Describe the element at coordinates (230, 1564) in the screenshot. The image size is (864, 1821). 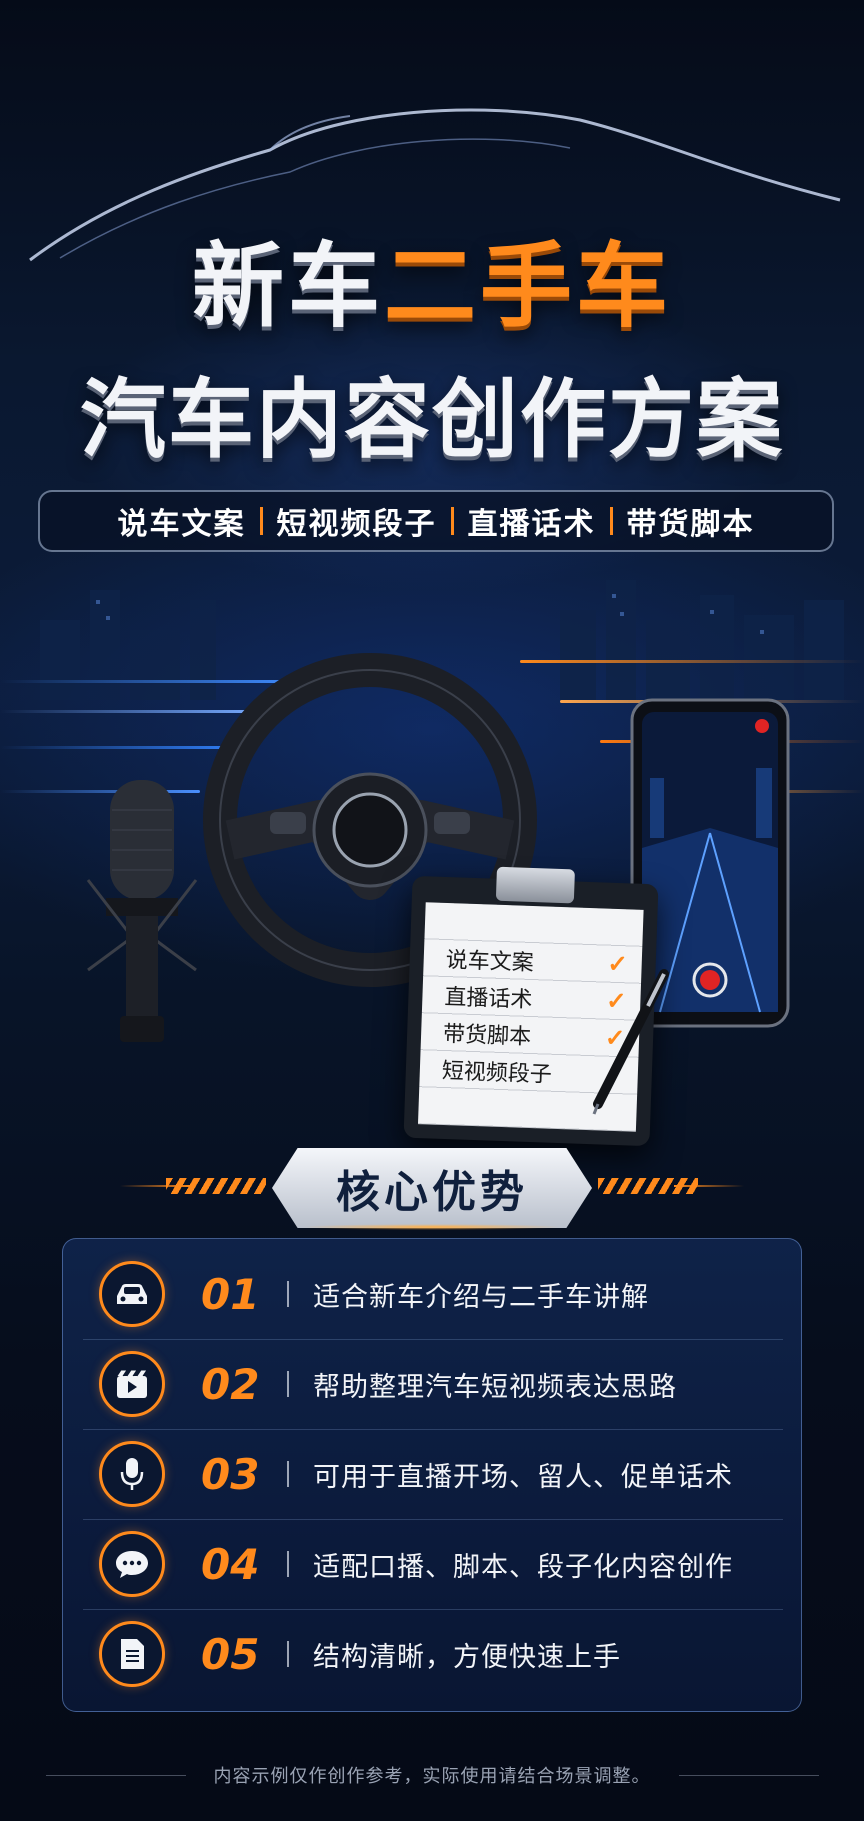
I see `item-number: 04` at that location.